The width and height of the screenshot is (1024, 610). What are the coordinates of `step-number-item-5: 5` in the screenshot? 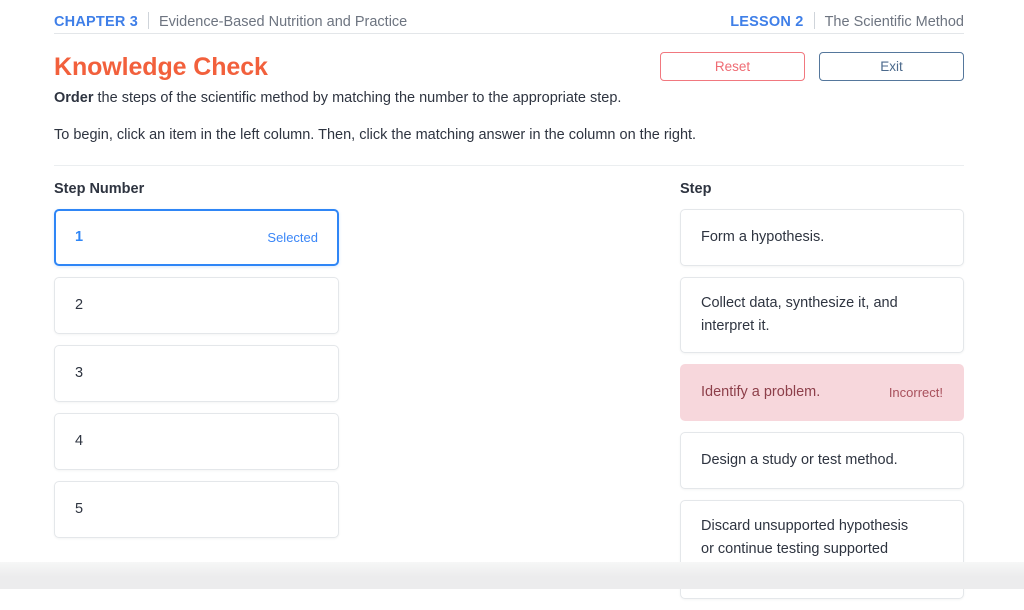 It's located at (196, 509).